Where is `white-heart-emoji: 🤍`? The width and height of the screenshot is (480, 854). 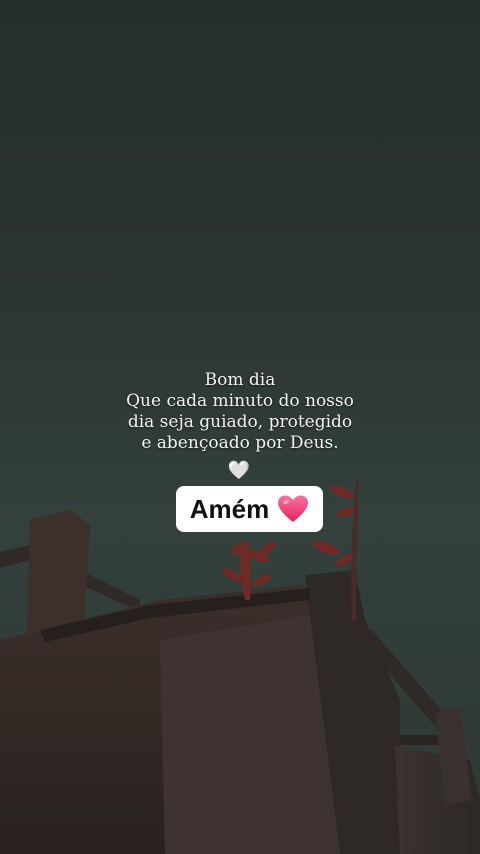 white-heart-emoji: 🤍 is located at coordinates (239, 470).